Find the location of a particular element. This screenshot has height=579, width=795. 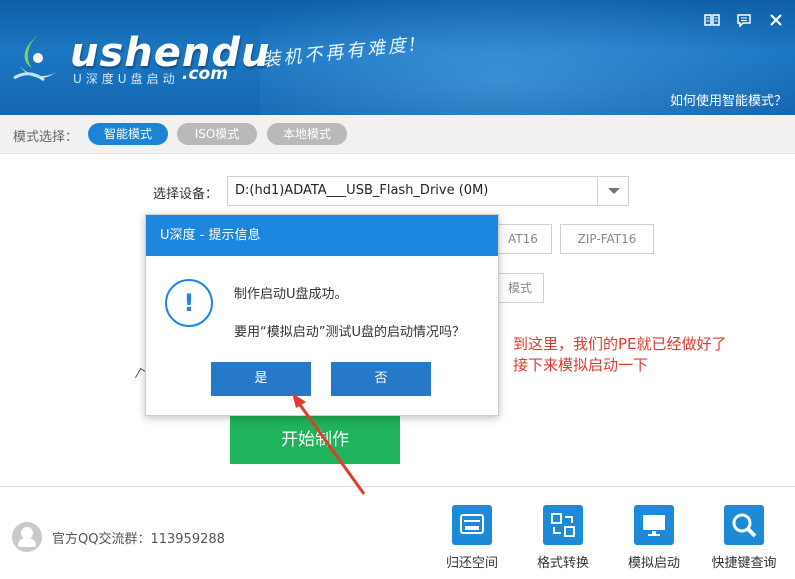

start-button: 开始制作 is located at coordinates (315, 440).